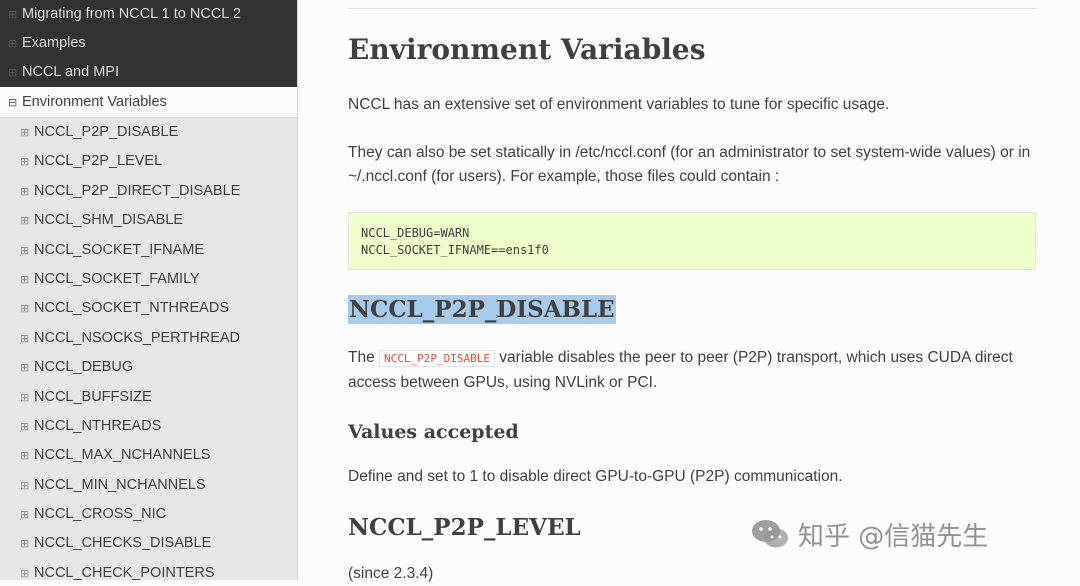  What do you see at coordinates (120, 484) in the screenshot?
I see `sidebar-subitem-label: NCCL_MIN_NCHANNELS` at bounding box center [120, 484].